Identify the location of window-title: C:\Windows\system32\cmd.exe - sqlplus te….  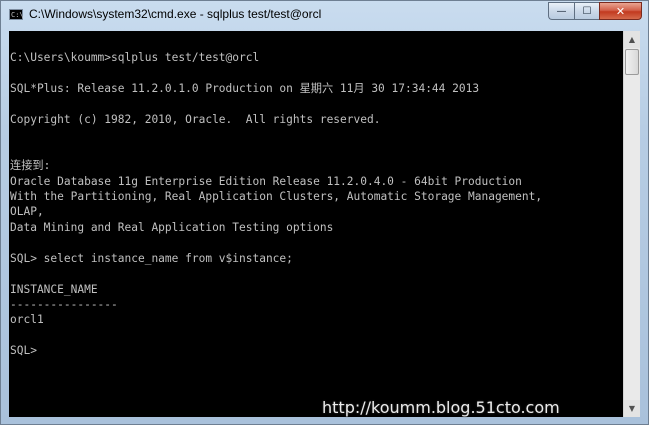
(175, 14).